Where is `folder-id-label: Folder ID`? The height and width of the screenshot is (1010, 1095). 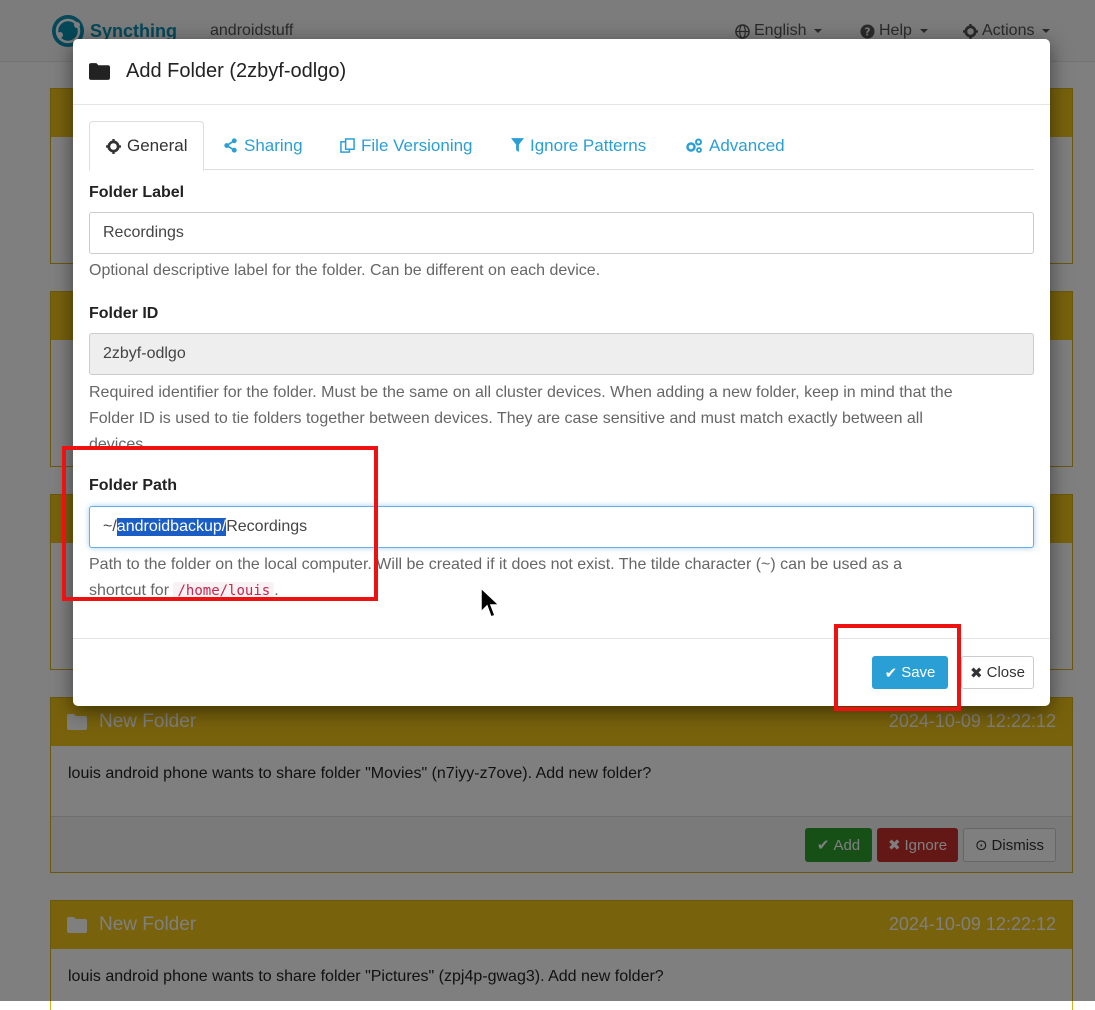 folder-id-label: Folder ID is located at coordinates (124, 313).